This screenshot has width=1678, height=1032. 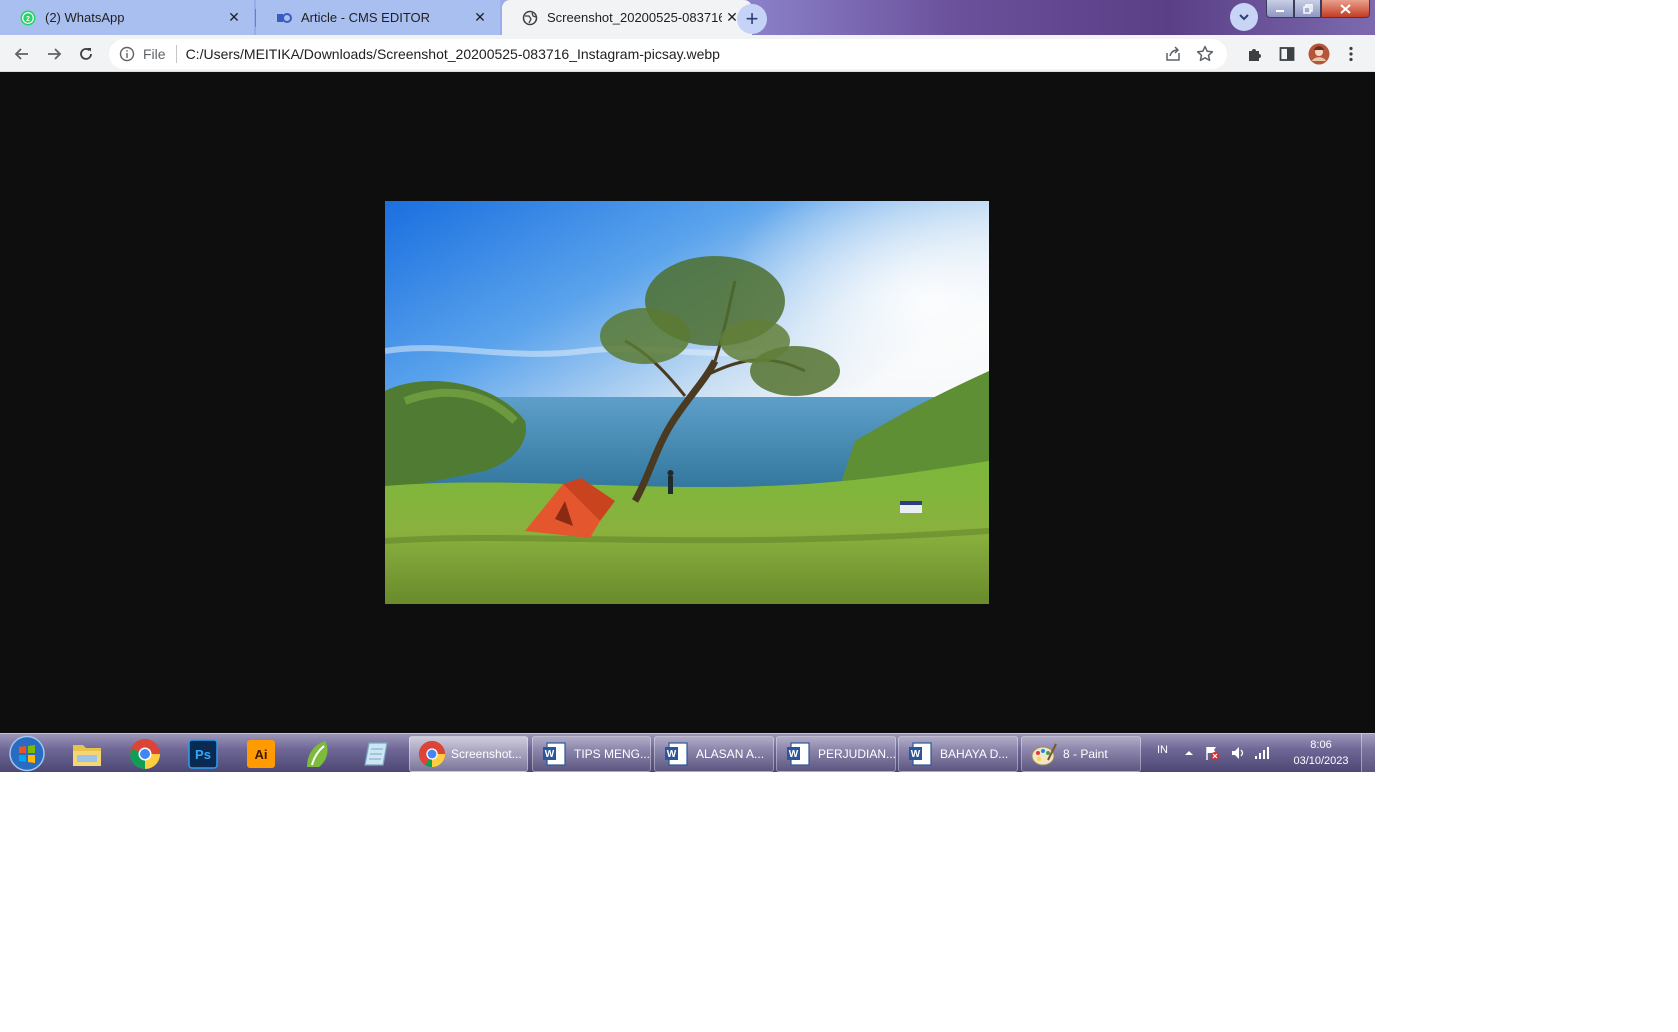 I want to click on clock-time: 8:06, so click(x=1321, y=745).